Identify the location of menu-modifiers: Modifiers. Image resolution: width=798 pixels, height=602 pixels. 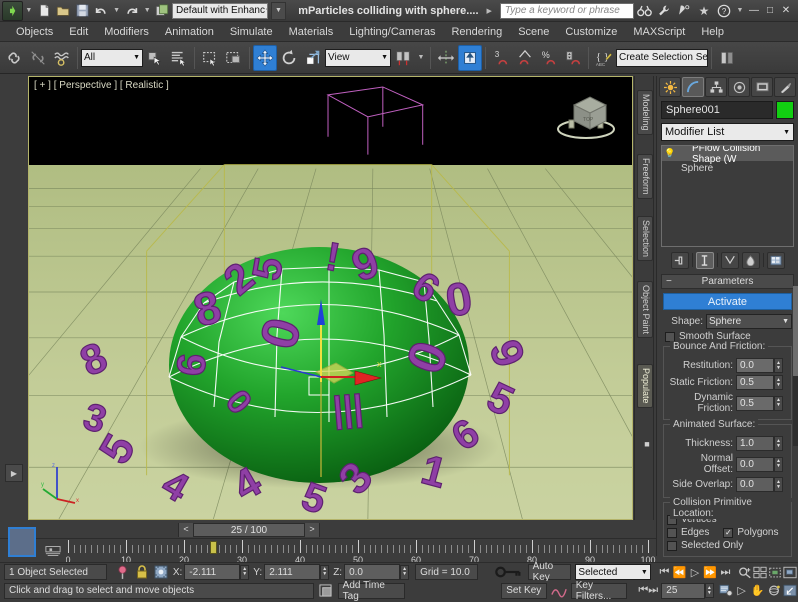
(126, 32).